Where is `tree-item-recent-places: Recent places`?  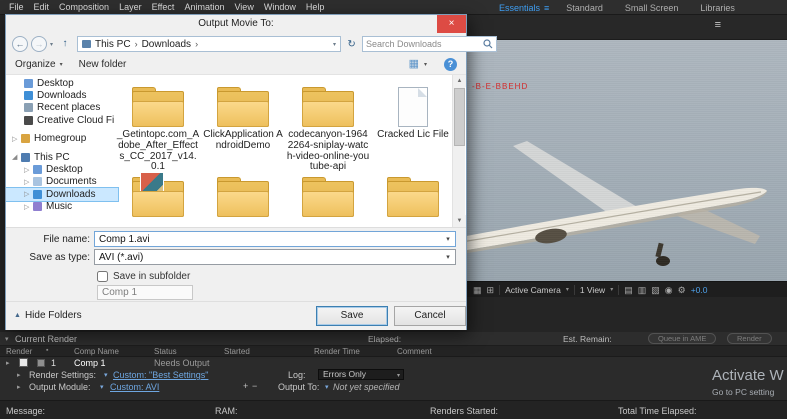 tree-item-recent-places: Recent places is located at coordinates (62, 108).